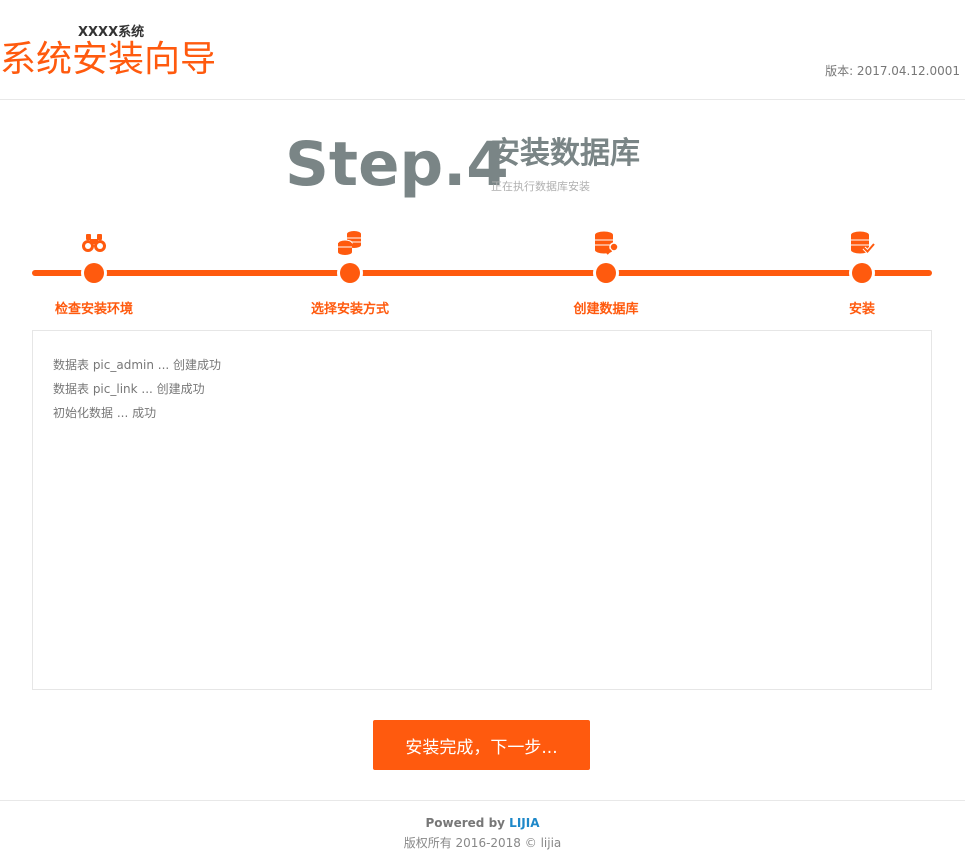  I want to click on step-heading: Step.4 安装数据库 正在执行数据库安装, so click(495, 168).